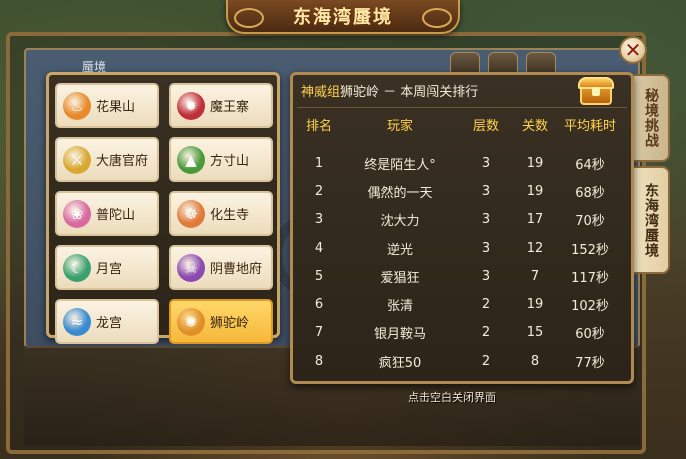  I want to click on player-cell: 逆光, so click(399, 250).